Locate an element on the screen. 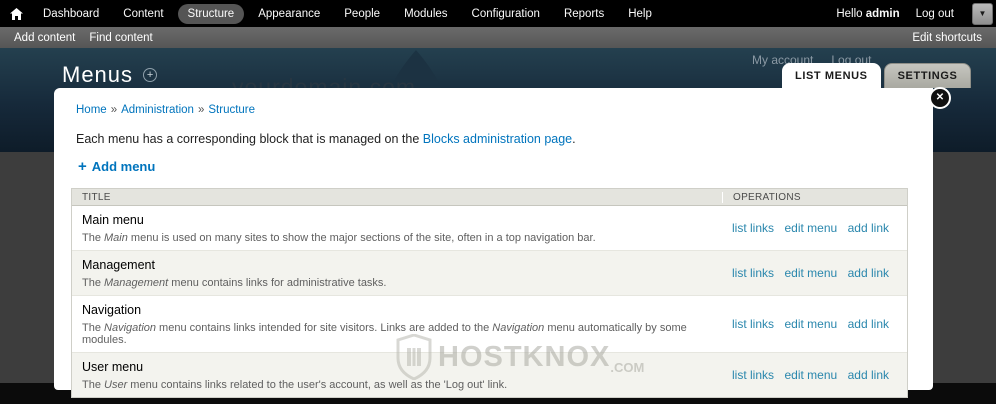  toolbar-toggle-button: ▼ is located at coordinates (982, 13).